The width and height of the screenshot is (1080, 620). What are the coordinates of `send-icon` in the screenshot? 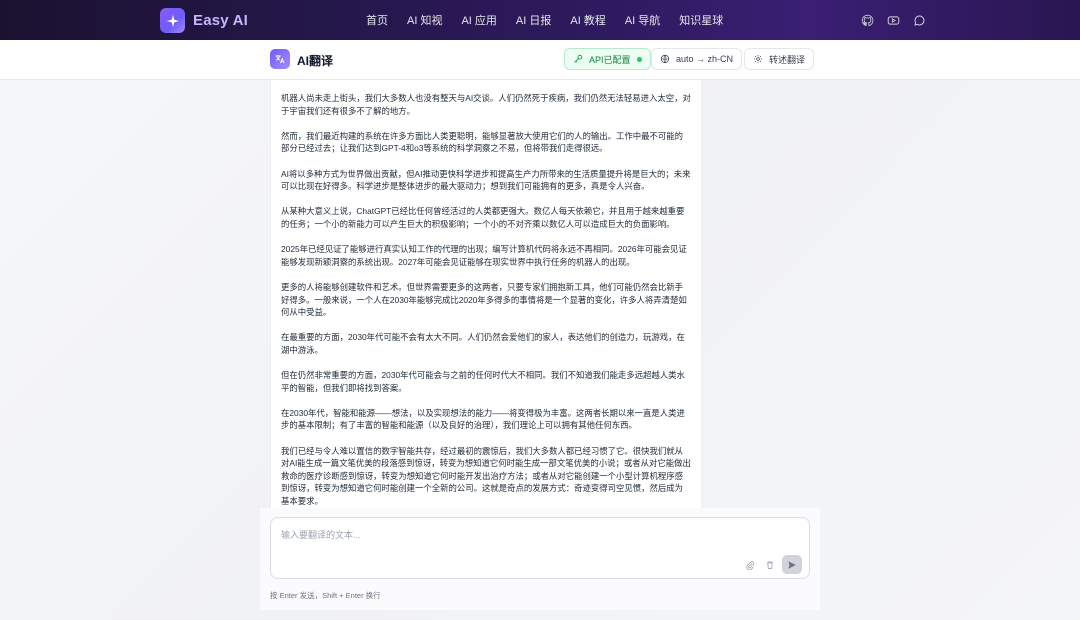 It's located at (792, 564).